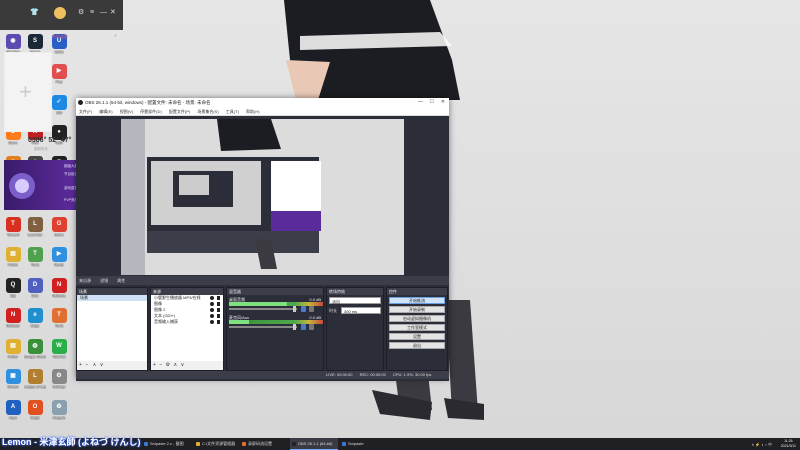 Image resolution: width=800 pixels, height=450 pixels. What do you see at coordinates (417, 318) in the screenshot?
I see `start-virtual-camera-button: 启动虚拟摄像机` at bounding box center [417, 318].